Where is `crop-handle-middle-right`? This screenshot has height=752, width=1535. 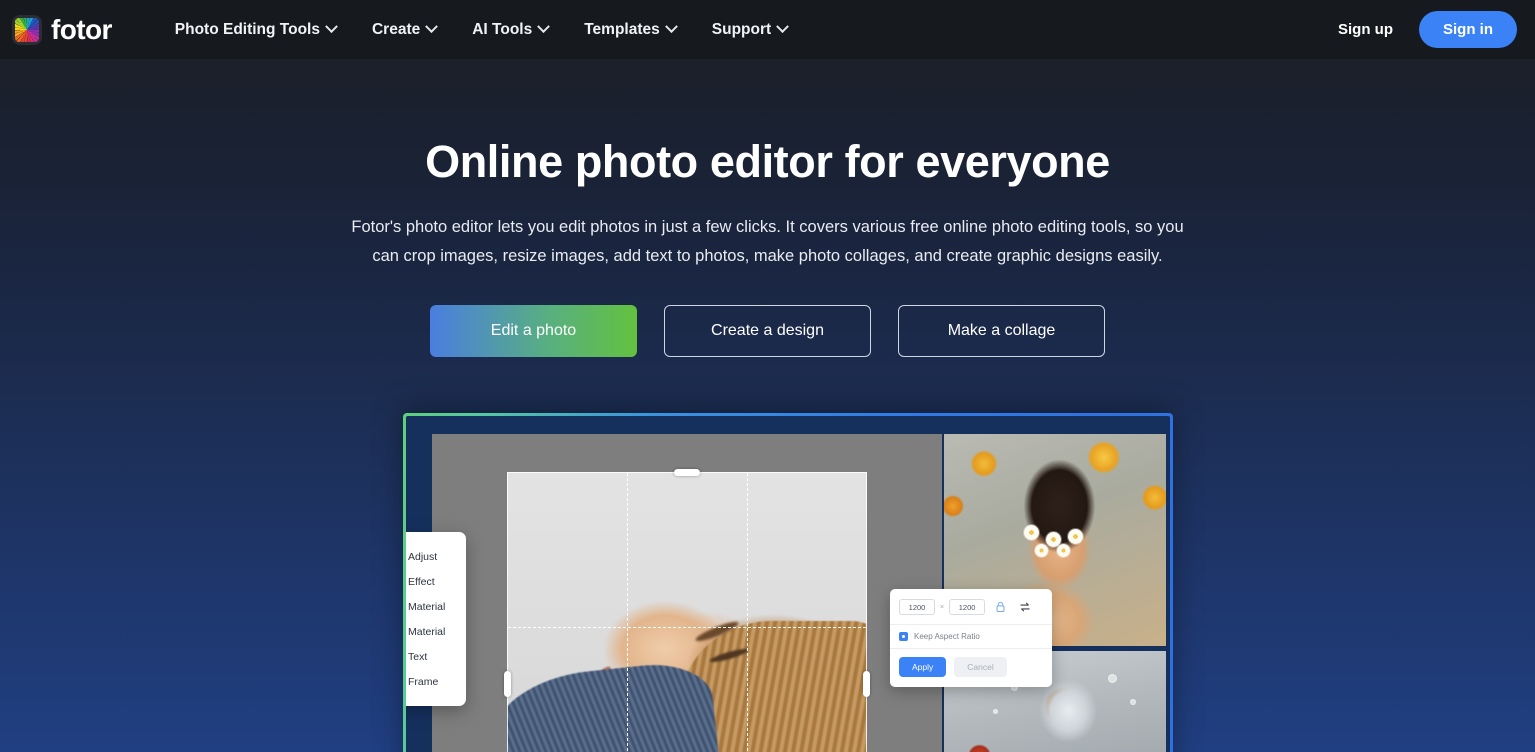 crop-handle-middle-right is located at coordinates (866, 684).